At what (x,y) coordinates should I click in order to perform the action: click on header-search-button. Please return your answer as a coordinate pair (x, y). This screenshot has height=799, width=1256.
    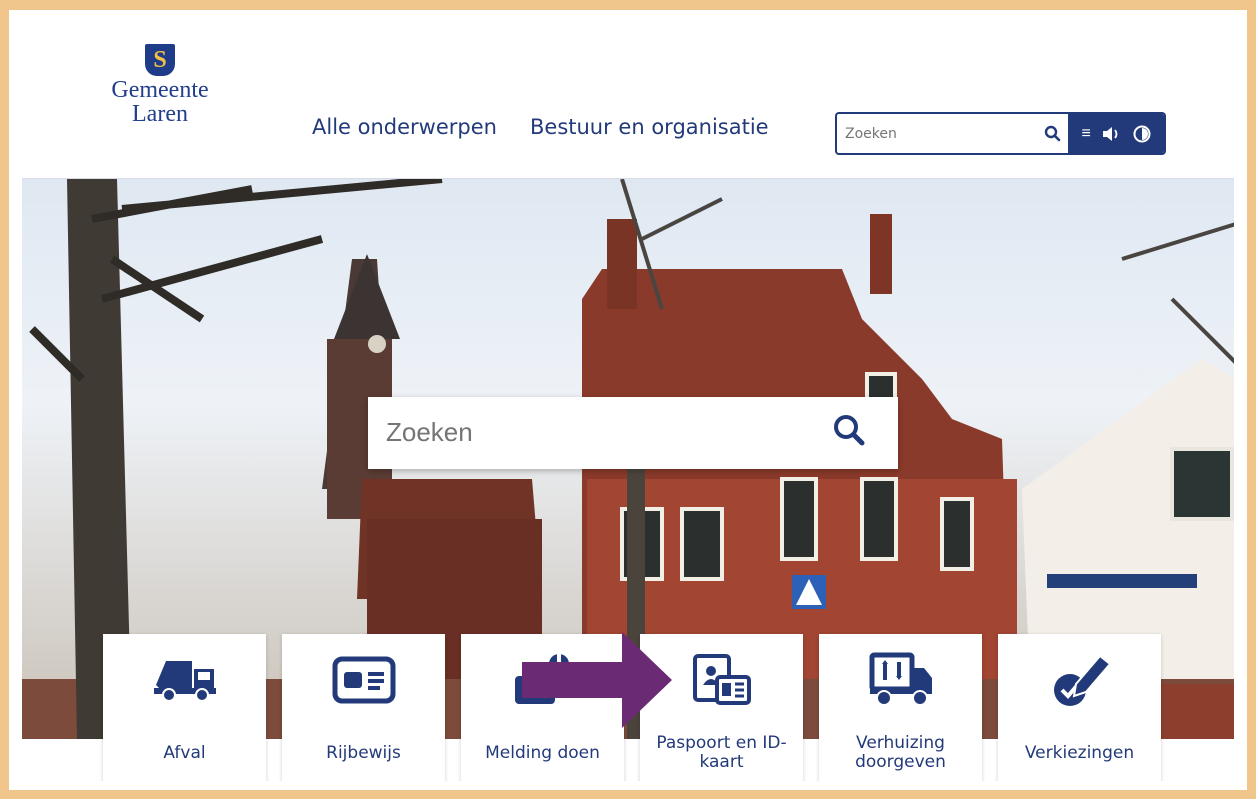
    Looking at the image, I should click on (1052, 133).